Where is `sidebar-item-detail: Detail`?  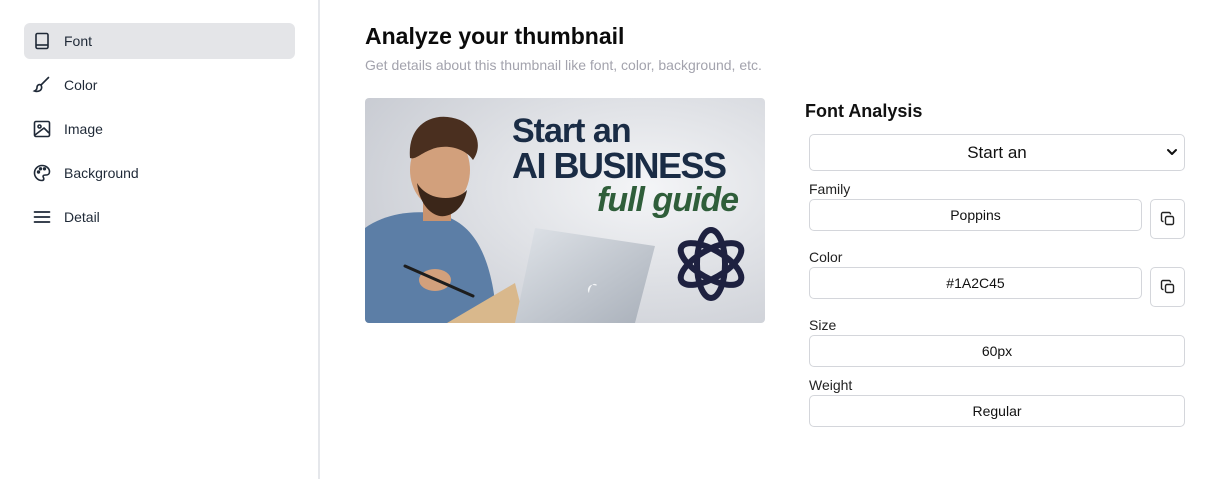 sidebar-item-detail: Detail is located at coordinates (159, 217).